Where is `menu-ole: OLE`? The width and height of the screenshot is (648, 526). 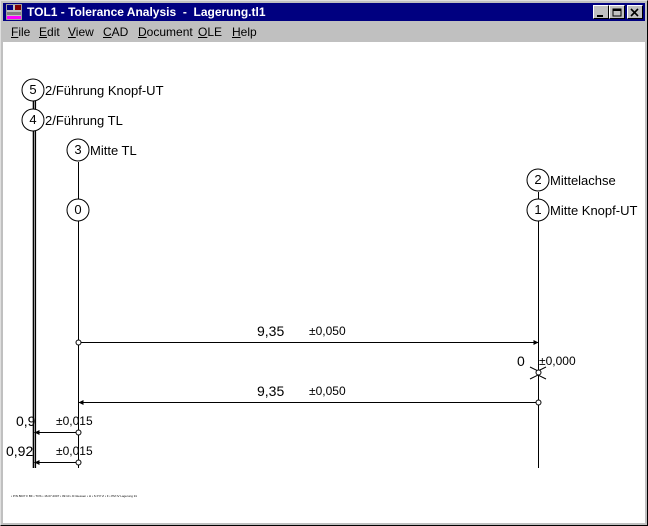
menu-ole: OLE is located at coordinates (210, 32).